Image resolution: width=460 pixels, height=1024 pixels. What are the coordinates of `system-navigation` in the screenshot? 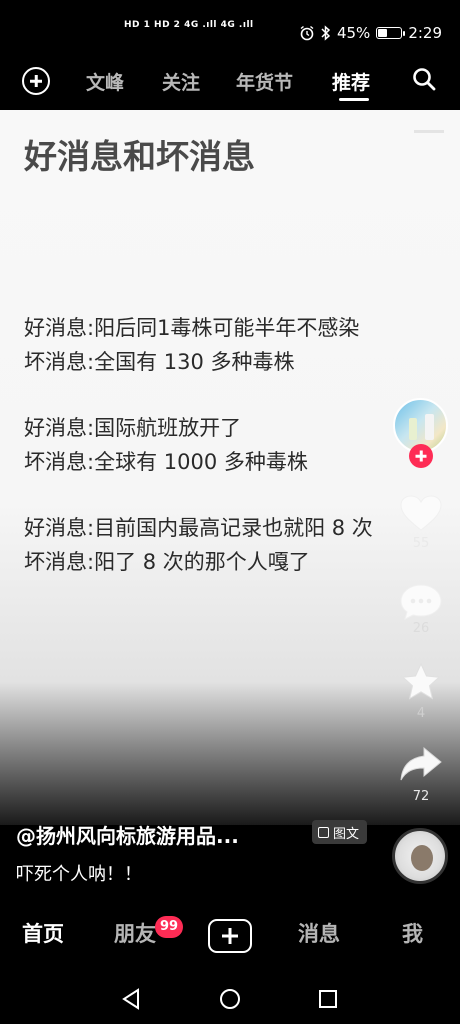 It's located at (230, 993).